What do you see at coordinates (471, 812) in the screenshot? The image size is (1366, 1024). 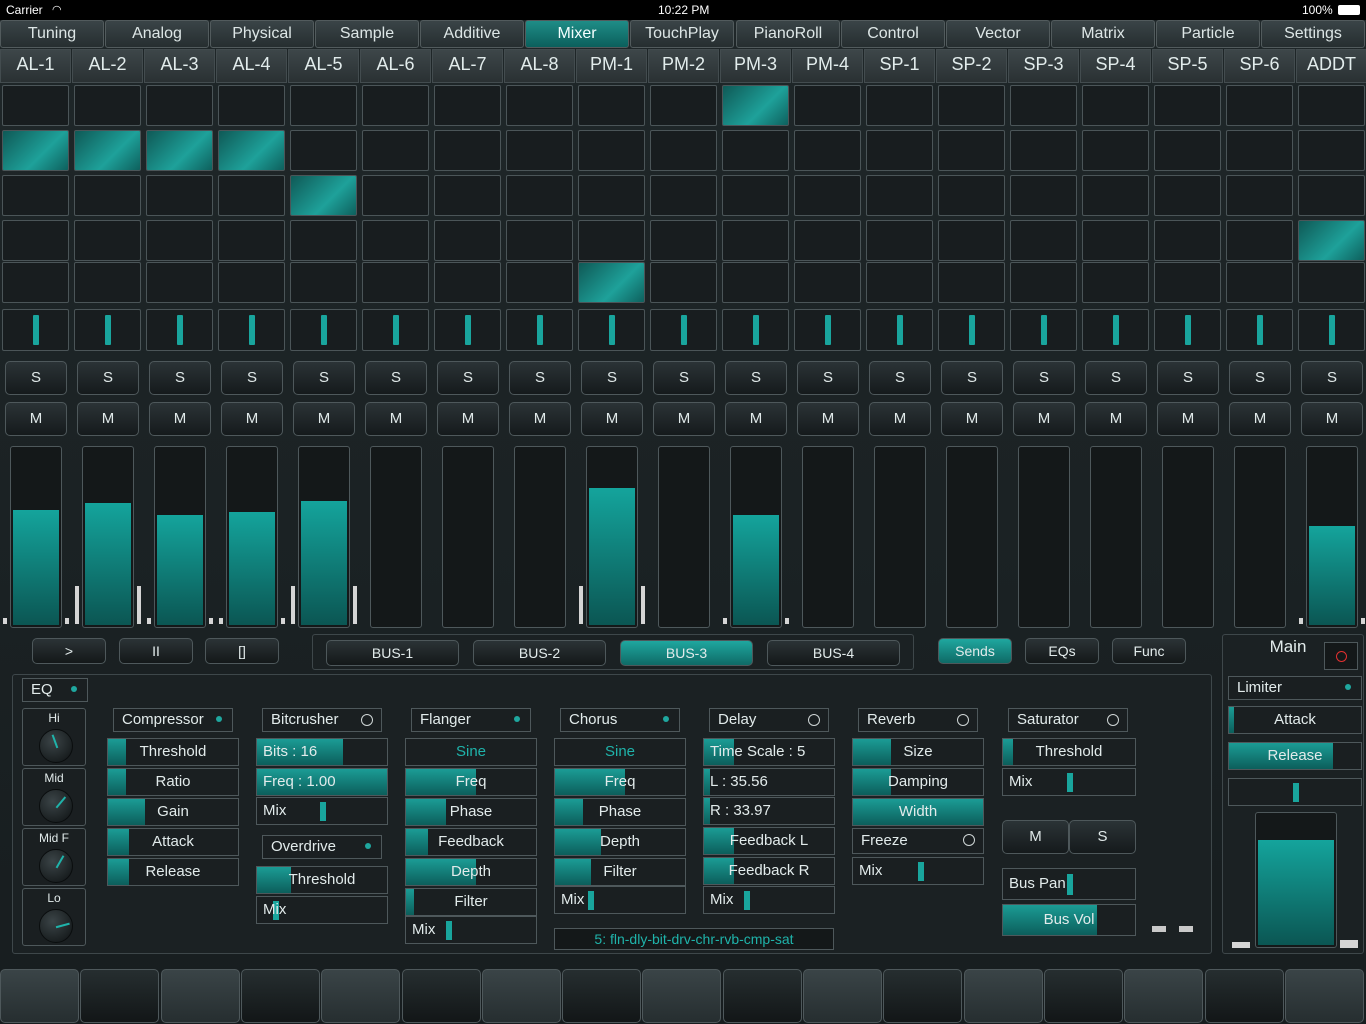 I see `flanger-phase-slider: Phase` at bounding box center [471, 812].